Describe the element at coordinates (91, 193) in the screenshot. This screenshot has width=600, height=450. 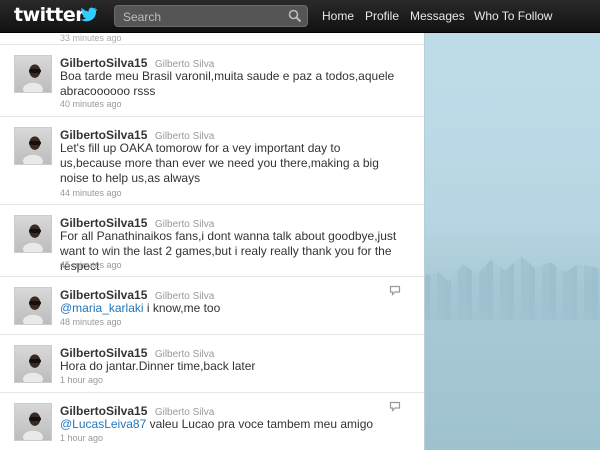
I see `tweet-time: 44 minutes ago` at that location.